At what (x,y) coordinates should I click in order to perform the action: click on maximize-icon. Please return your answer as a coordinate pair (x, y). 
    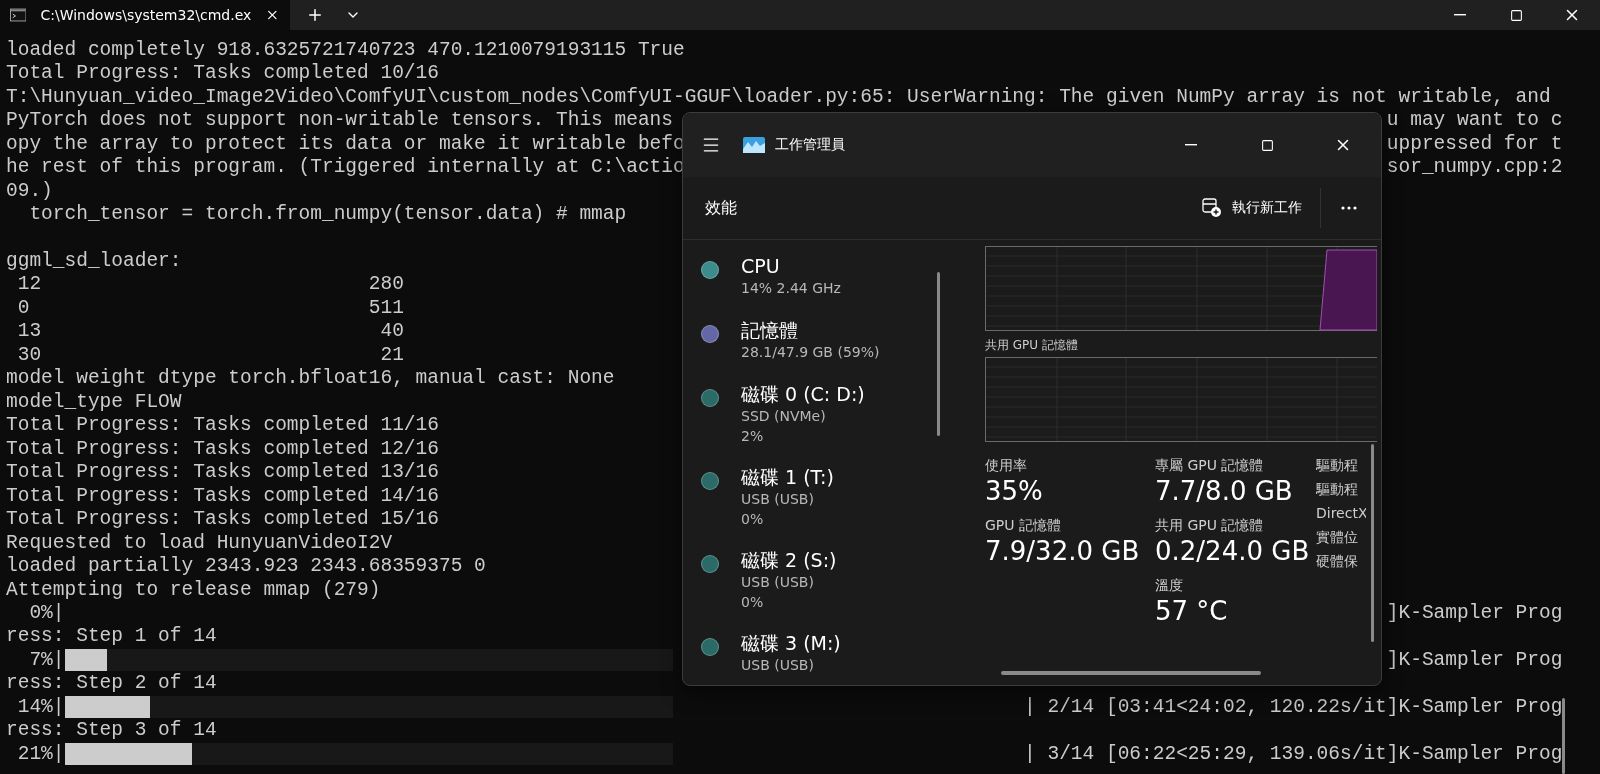
    Looking at the image, I should click on (1267, 145).